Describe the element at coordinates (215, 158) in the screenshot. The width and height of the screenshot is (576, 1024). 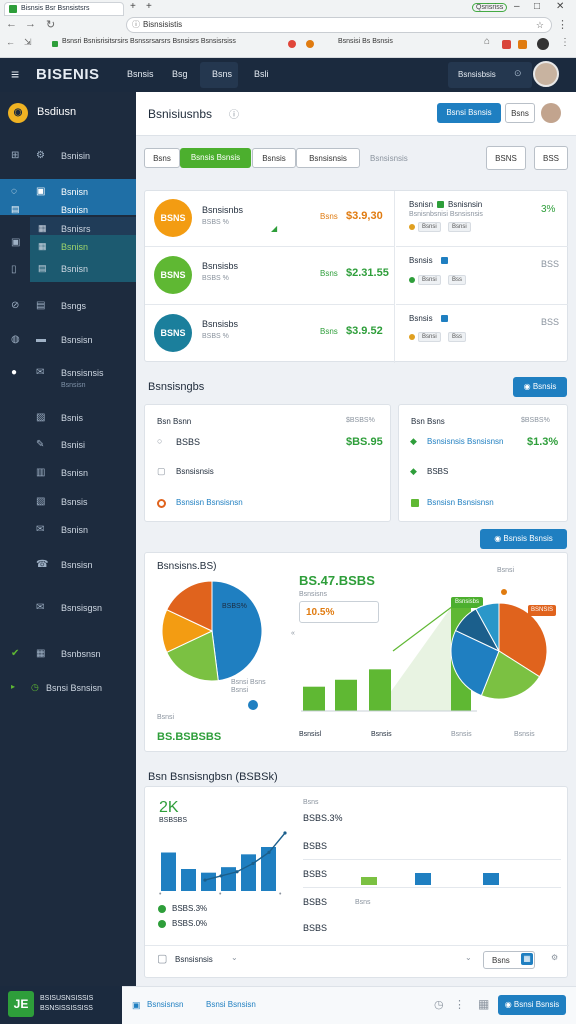
I see `filter-tab-2: Bsnsis Bsnsis` at that location.